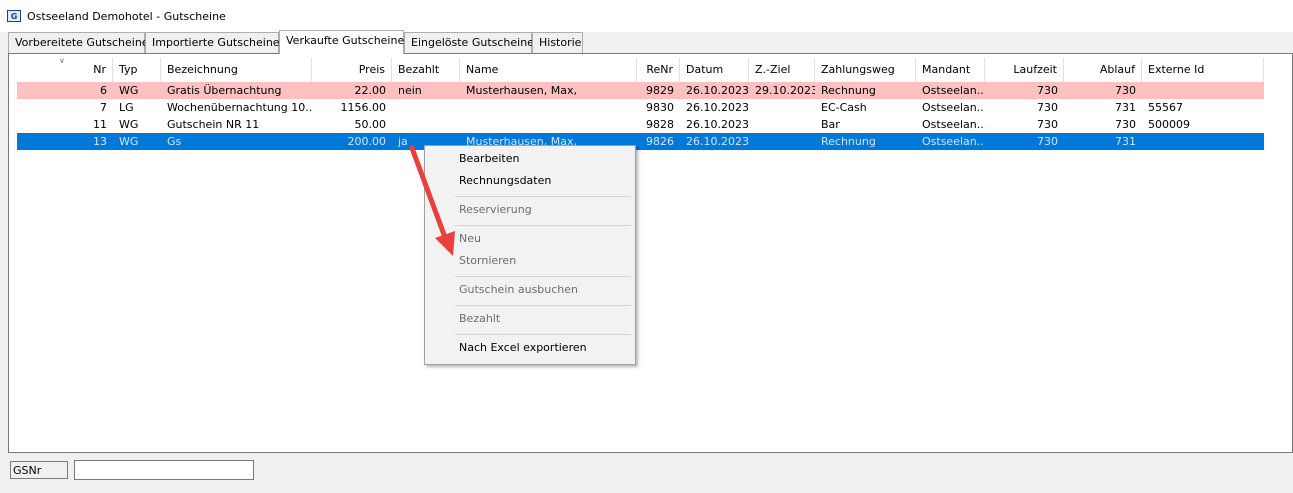 This screenshot has height=493, width=1293. Describe the element at coordinates (1203, 70) in the screenshot. I see `col-header-externe-id: Externe Id` at that location.